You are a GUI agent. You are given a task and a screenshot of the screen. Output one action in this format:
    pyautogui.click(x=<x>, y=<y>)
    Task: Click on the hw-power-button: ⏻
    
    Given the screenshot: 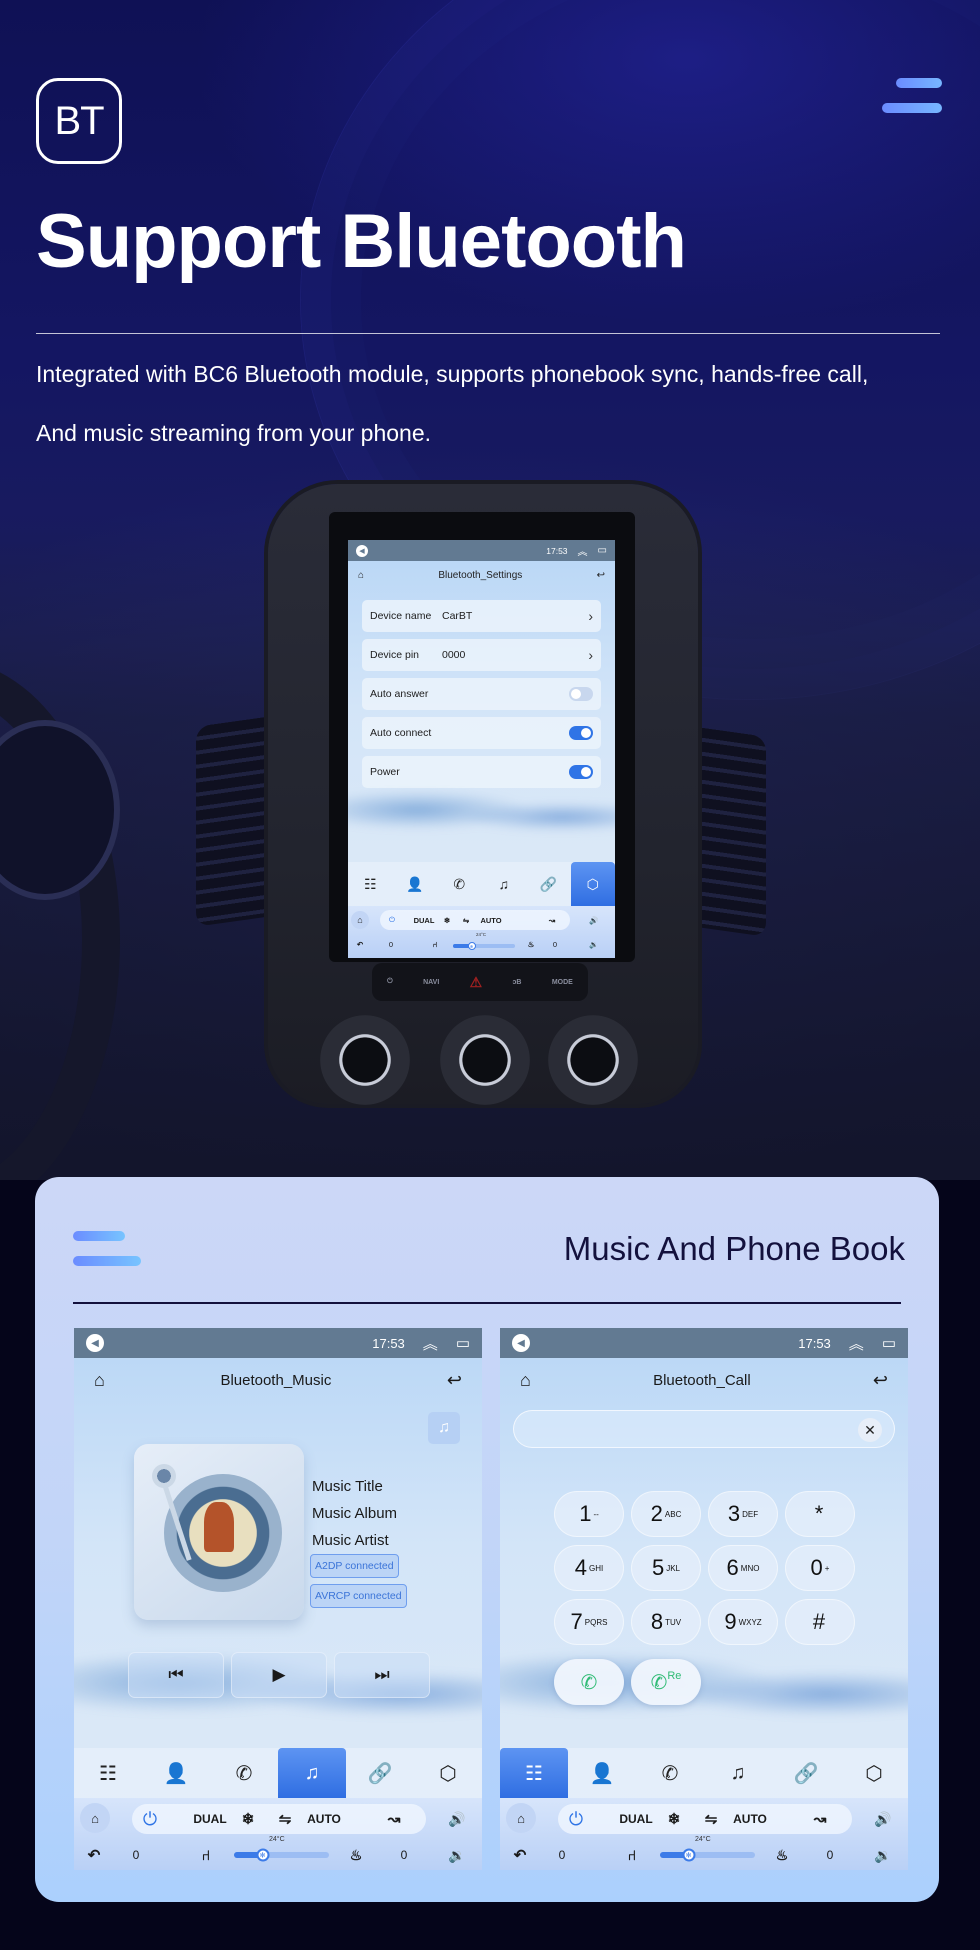 What is the action you would take?
    pyautogui.click(x=390, y=982)
    